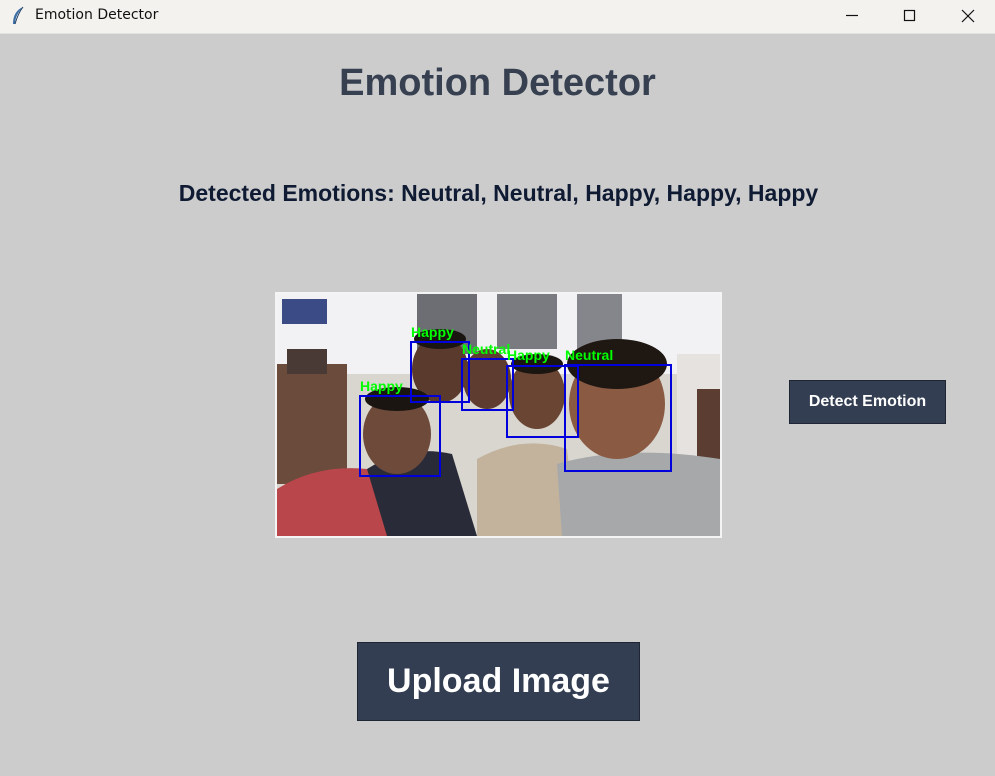 The width and height of the screenshot is (995, 776). I want to click on window-title: Emotion Detector, so click(97, 15).